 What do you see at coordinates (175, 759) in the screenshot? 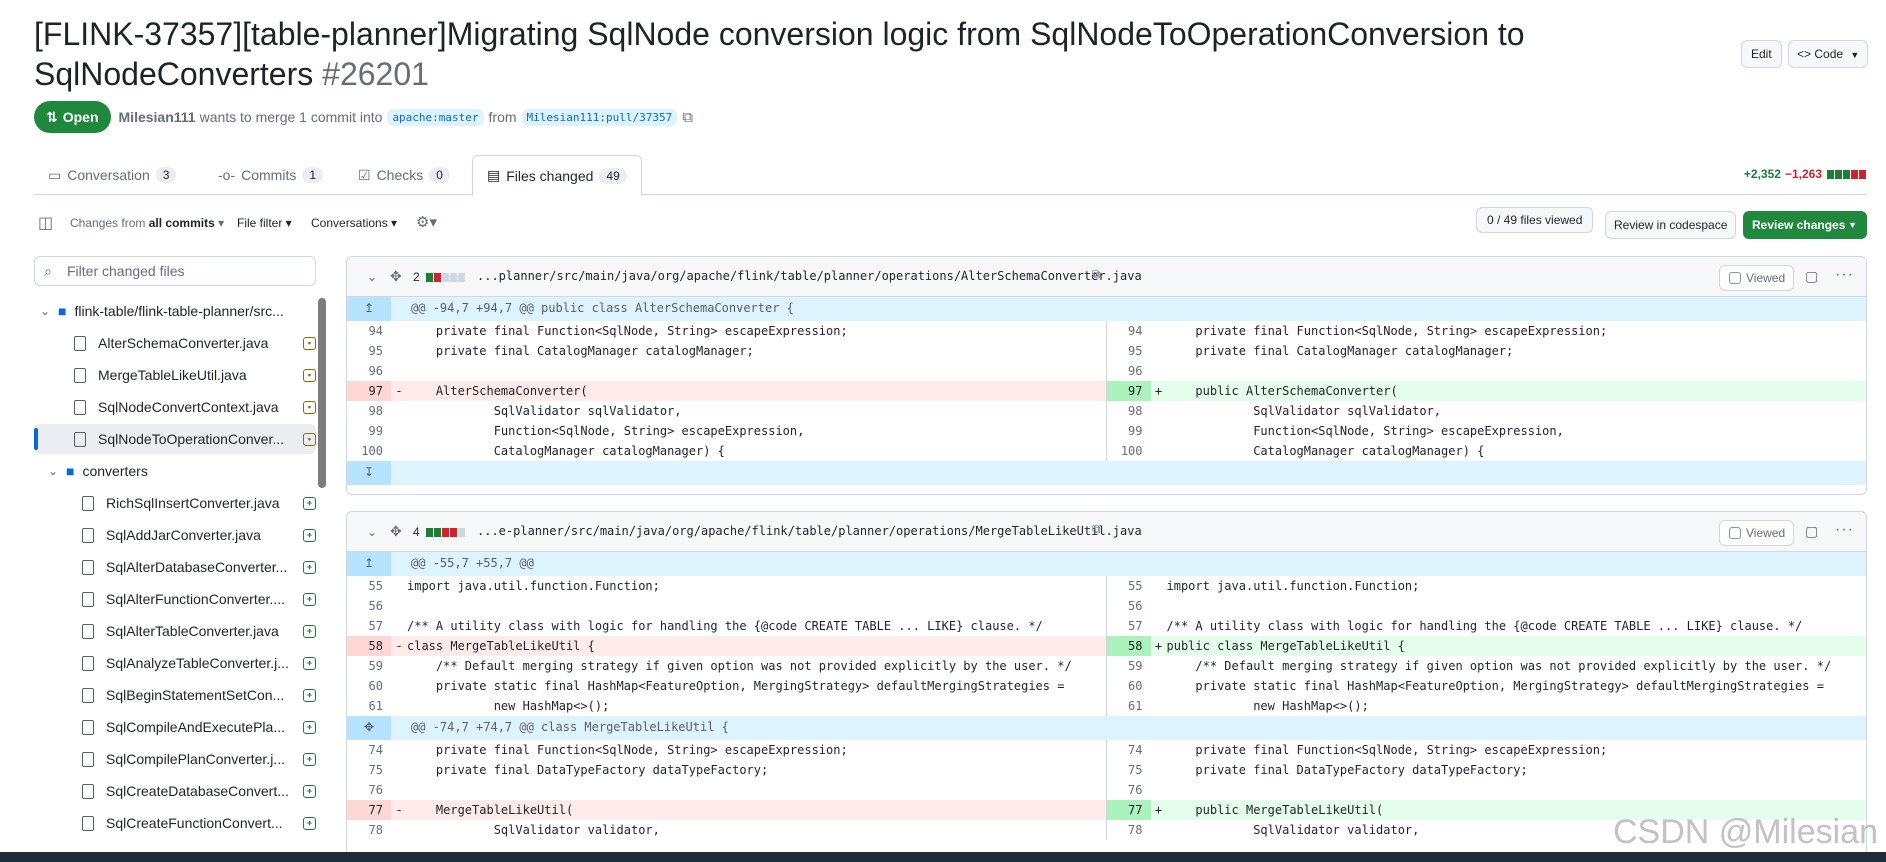
I see `tree-file: SqlCompilePlanConverter.j... +` at bounding box center [175, 759].